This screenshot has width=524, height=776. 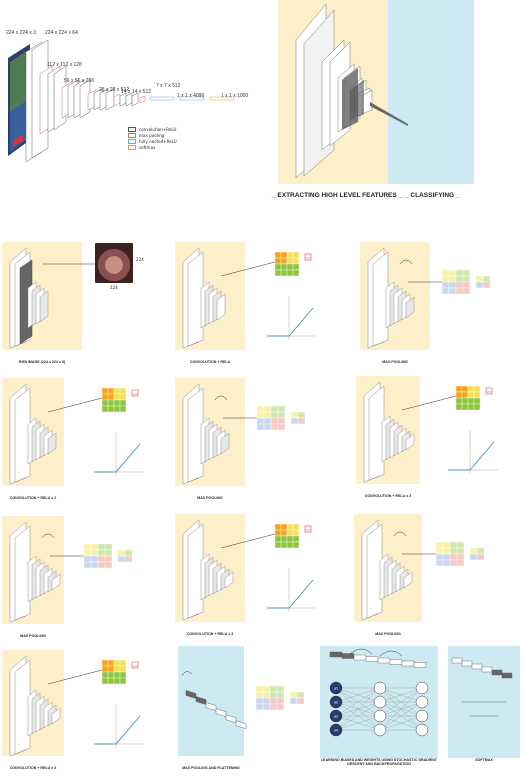 I want to click on legend-label: softmax, so click(x=147, y=147).